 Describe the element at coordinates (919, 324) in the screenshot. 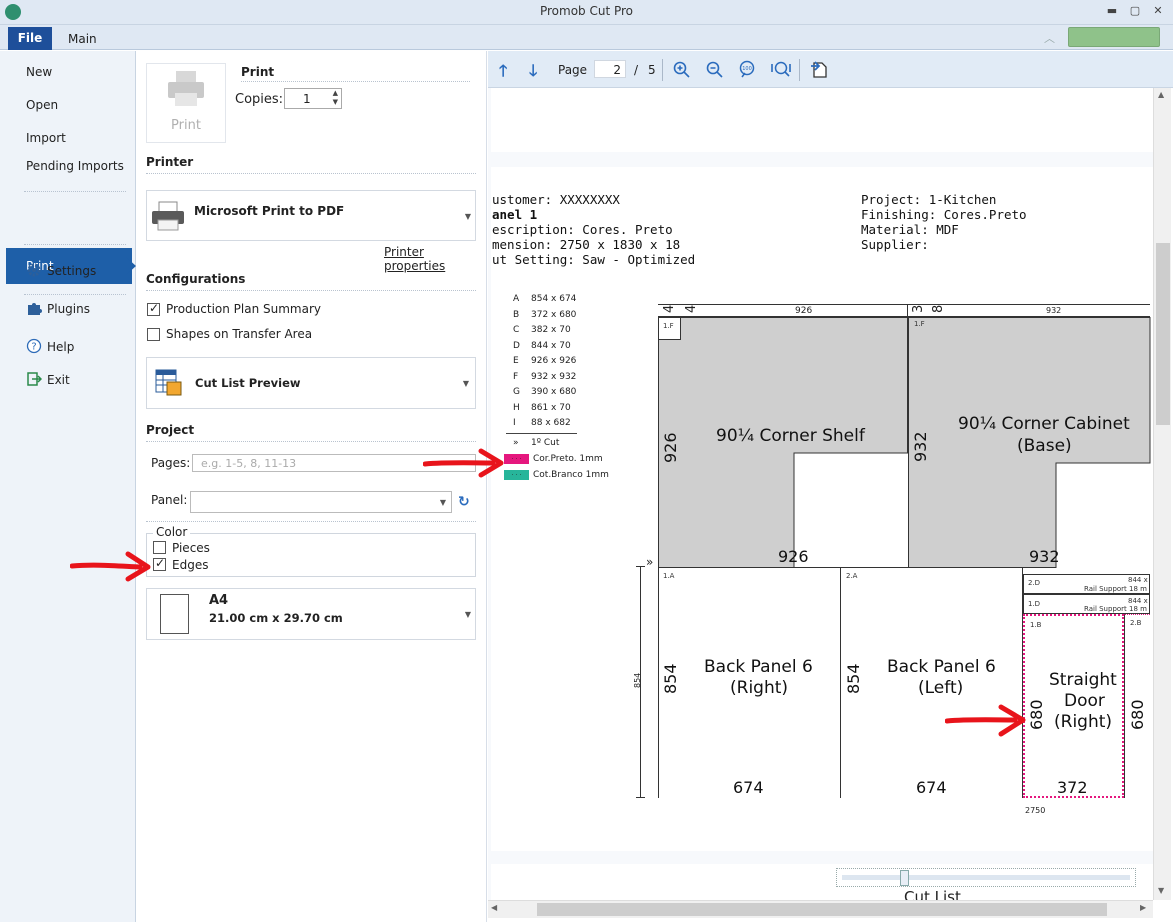

I see `piece-code: 1.F` at that location.